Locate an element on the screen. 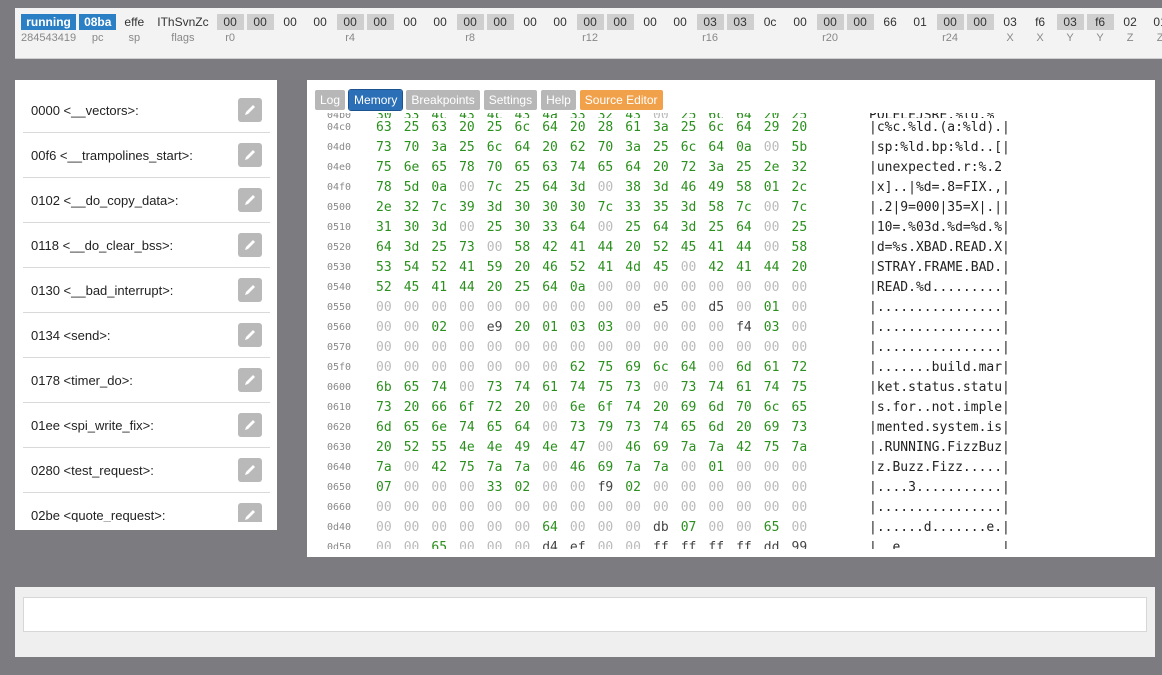 The height and width of the screenshot is (675, 1162). memory-byte: 6e is located at coordinates (442, 428).